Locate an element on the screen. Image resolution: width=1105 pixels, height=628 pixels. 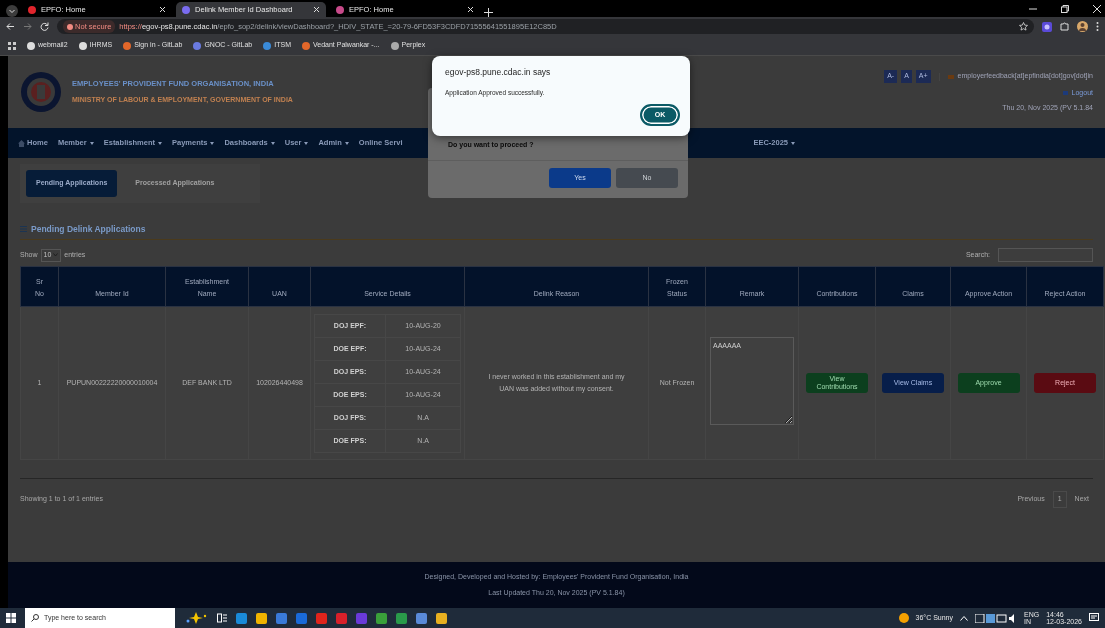
emblem-logo-icon is located at coordinates (41, 92).